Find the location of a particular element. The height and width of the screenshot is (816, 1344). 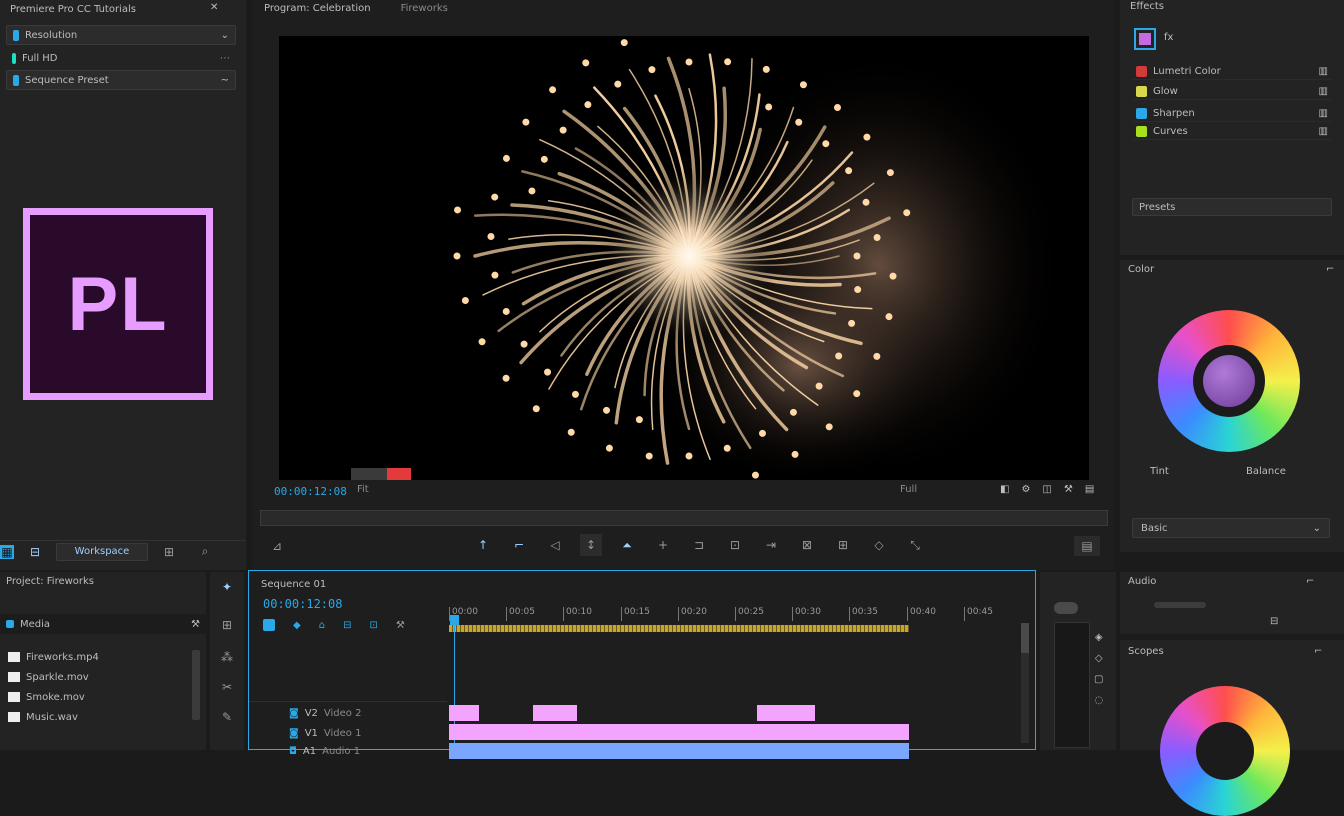

monitor-scrubber is located at coordinates (684, 518).